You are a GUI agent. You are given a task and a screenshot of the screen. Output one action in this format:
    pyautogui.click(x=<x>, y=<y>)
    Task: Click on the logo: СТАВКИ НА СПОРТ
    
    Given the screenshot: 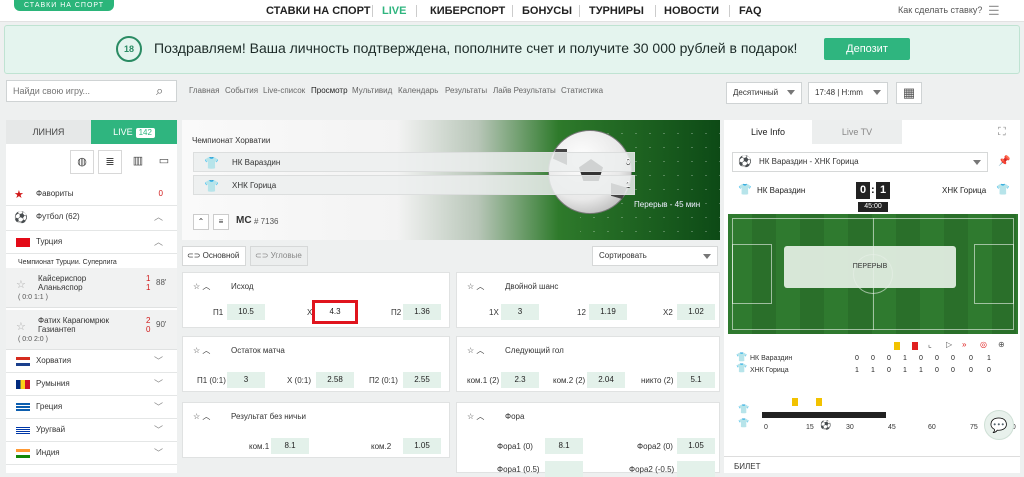 What is the action you would take?
    pyautogui.click(x=64, y=5)
    